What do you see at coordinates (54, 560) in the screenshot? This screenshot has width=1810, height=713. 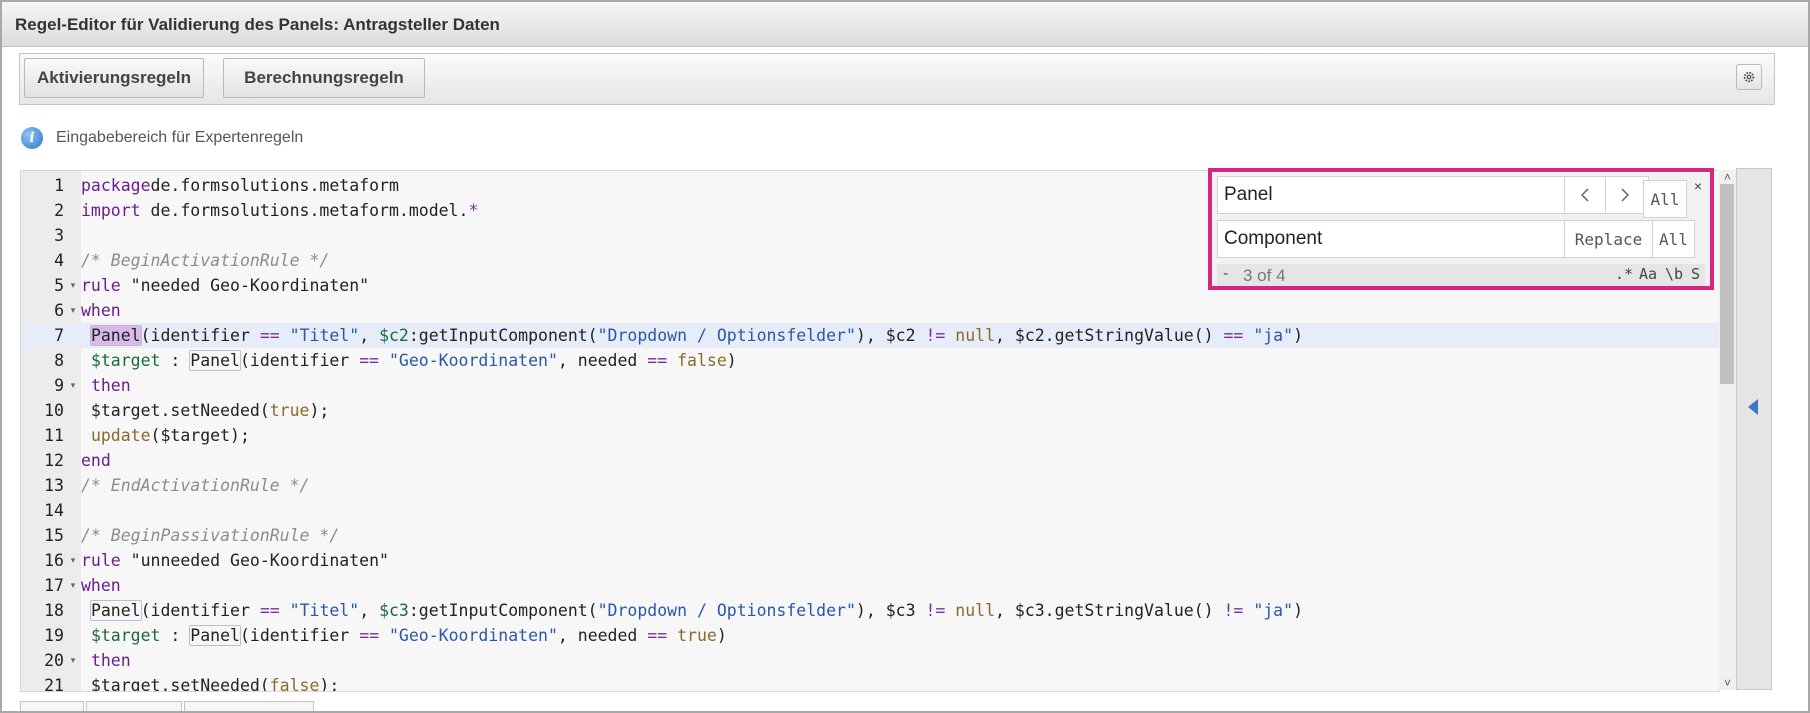 I see `line-number: 16` at bounding box center [54, 560].